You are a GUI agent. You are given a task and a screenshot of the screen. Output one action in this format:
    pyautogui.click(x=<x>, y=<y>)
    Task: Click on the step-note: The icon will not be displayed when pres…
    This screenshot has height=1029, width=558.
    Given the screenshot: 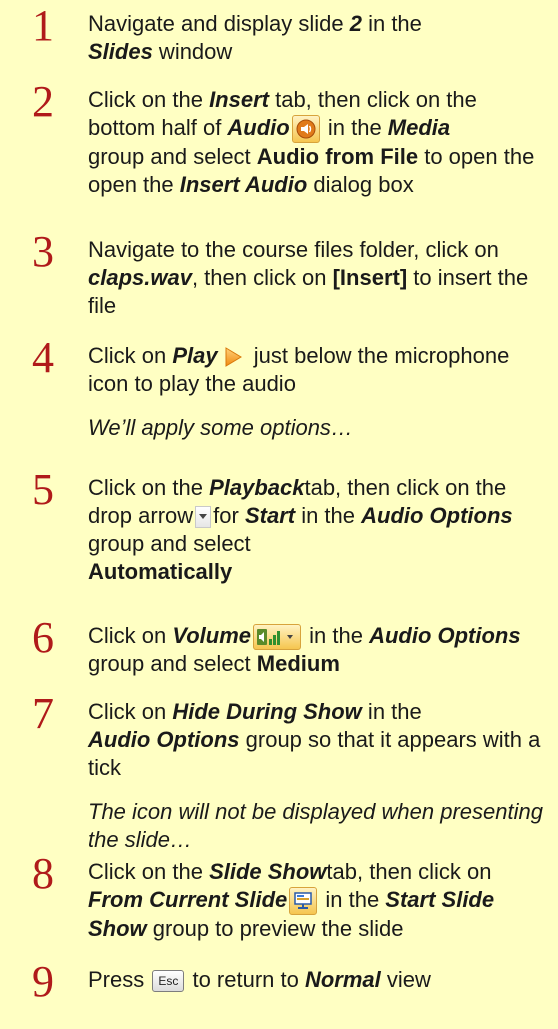 What is the action you would take?
    pyautogui.click(x=315, y=825)
    